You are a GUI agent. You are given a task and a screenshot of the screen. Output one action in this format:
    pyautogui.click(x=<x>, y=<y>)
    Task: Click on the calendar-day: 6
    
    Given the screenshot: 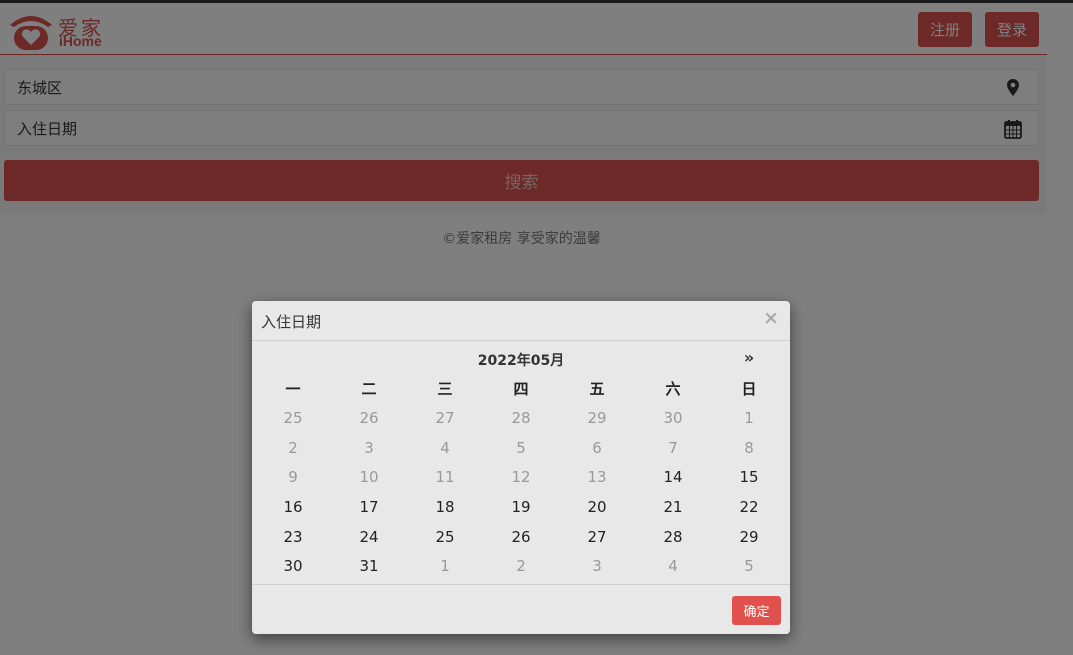 What is the action you would take?
    pyautogui.click(x=597, y=447)
    